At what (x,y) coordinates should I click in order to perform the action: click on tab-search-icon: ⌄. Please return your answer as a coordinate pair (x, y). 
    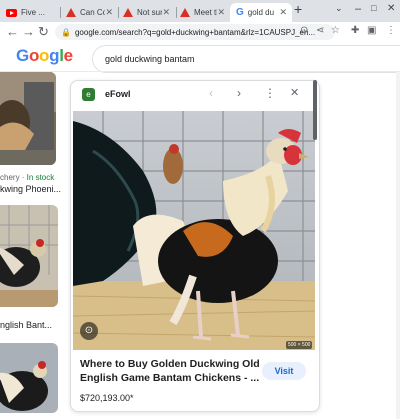
    Looking at the image, I should click on (339, 8).